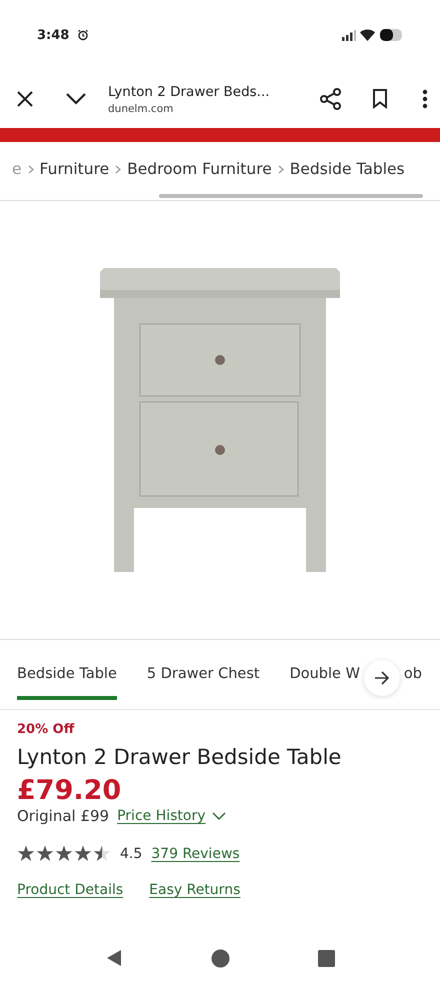 Image resolution: width=440 pixels, height=983 pixels. What do you see at coordinates (179, 757) in the screenshot?
I see `product-title: Lynton 2 Drawer Bedside Table` at bounding box center [179, 757].